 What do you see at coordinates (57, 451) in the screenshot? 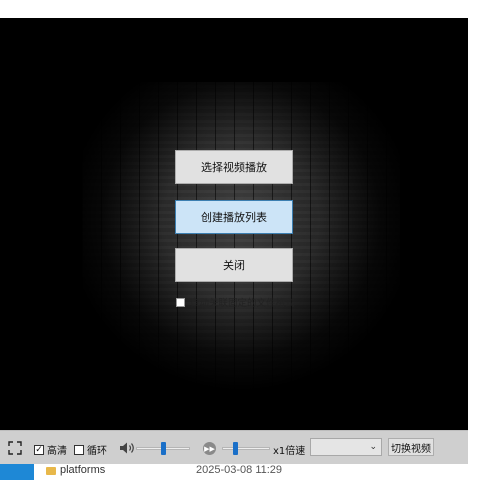
I see `hd-label: 高清` at bounding box center [57, 451].